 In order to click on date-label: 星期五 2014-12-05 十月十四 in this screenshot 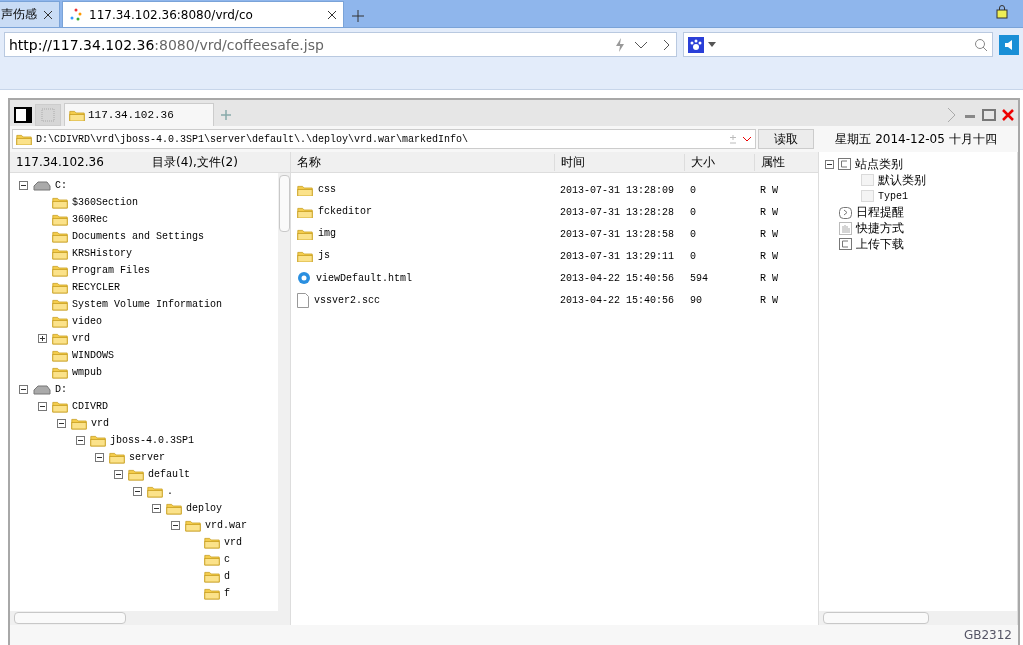, I will do `click(916, 139)`.